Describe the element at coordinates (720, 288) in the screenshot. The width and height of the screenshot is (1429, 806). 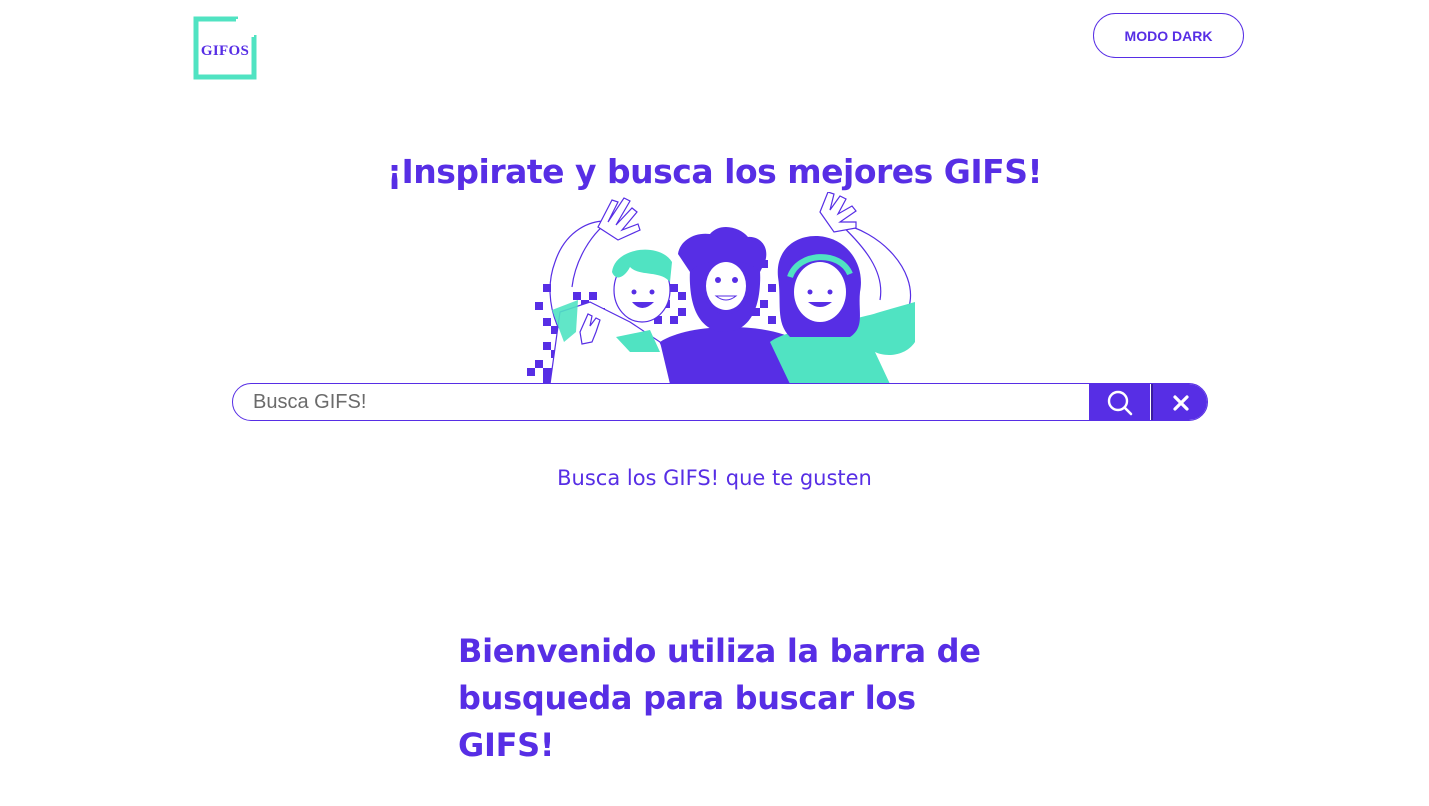
I see `waving-people-illustration` at that location.